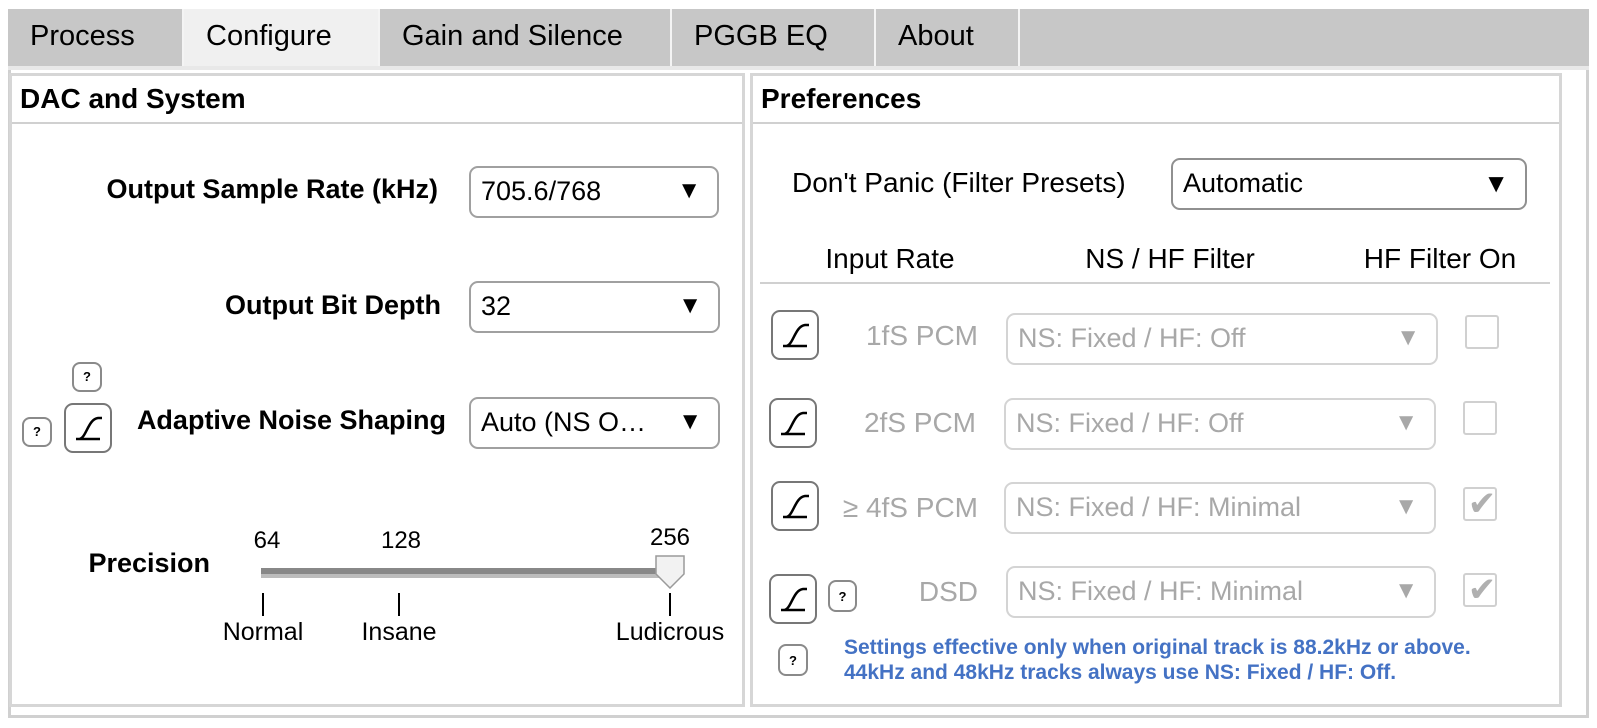 This screenshot has height=728, width=1597. Describe the element at coordinates (921, 335) in the screenshot. I see `row-label-1fs-pcm: 1fS PCM` at that location.